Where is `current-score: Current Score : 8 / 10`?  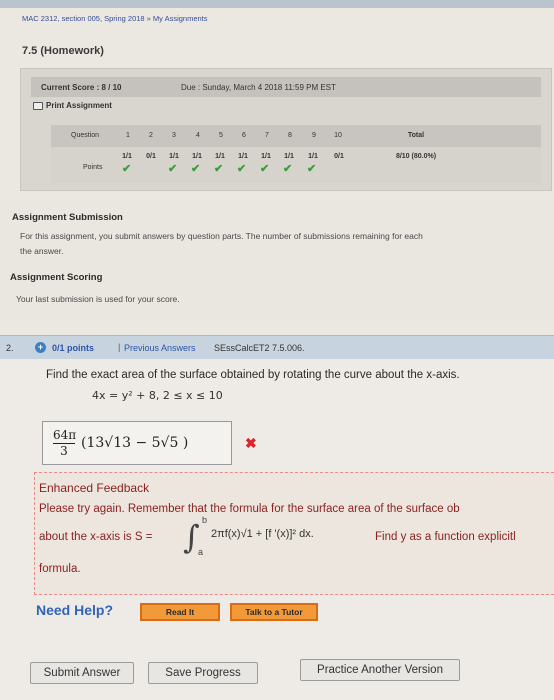
current-score: Current Score : 8 / 10 is located at coordinates (81, 87).